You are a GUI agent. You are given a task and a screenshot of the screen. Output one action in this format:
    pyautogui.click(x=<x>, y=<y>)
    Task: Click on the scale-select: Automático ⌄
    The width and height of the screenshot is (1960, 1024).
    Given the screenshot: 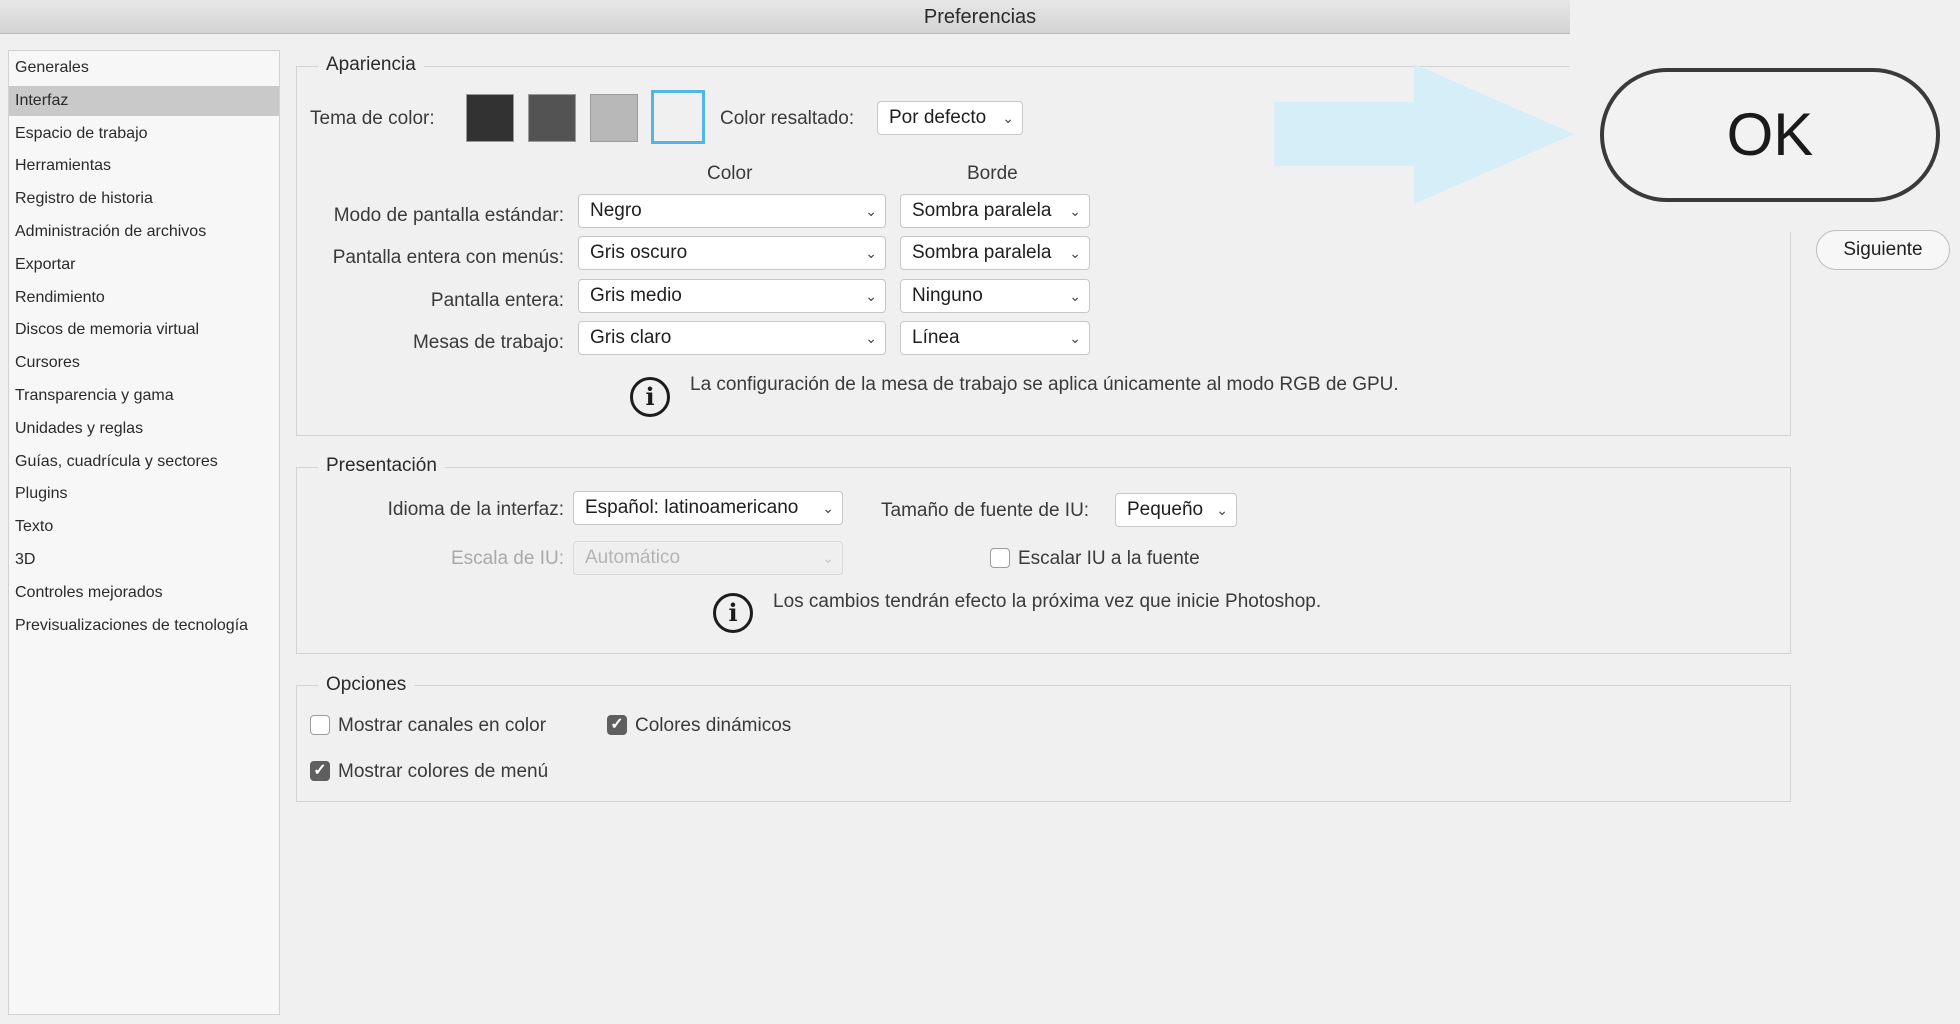 What is the action you would take?
    pyautogui.click(x=708, y=558)
    